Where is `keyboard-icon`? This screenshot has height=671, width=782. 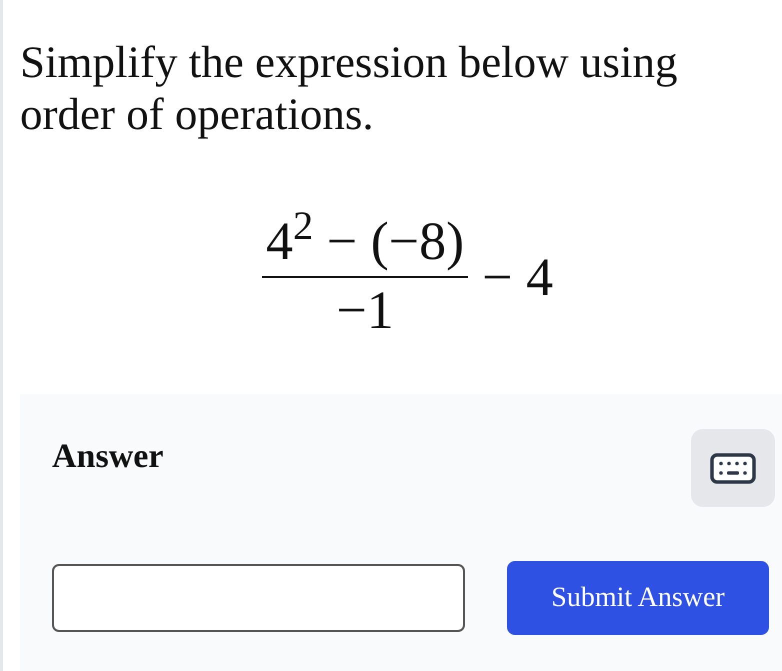 keyboard-icon is located at coordinates (733, 468).